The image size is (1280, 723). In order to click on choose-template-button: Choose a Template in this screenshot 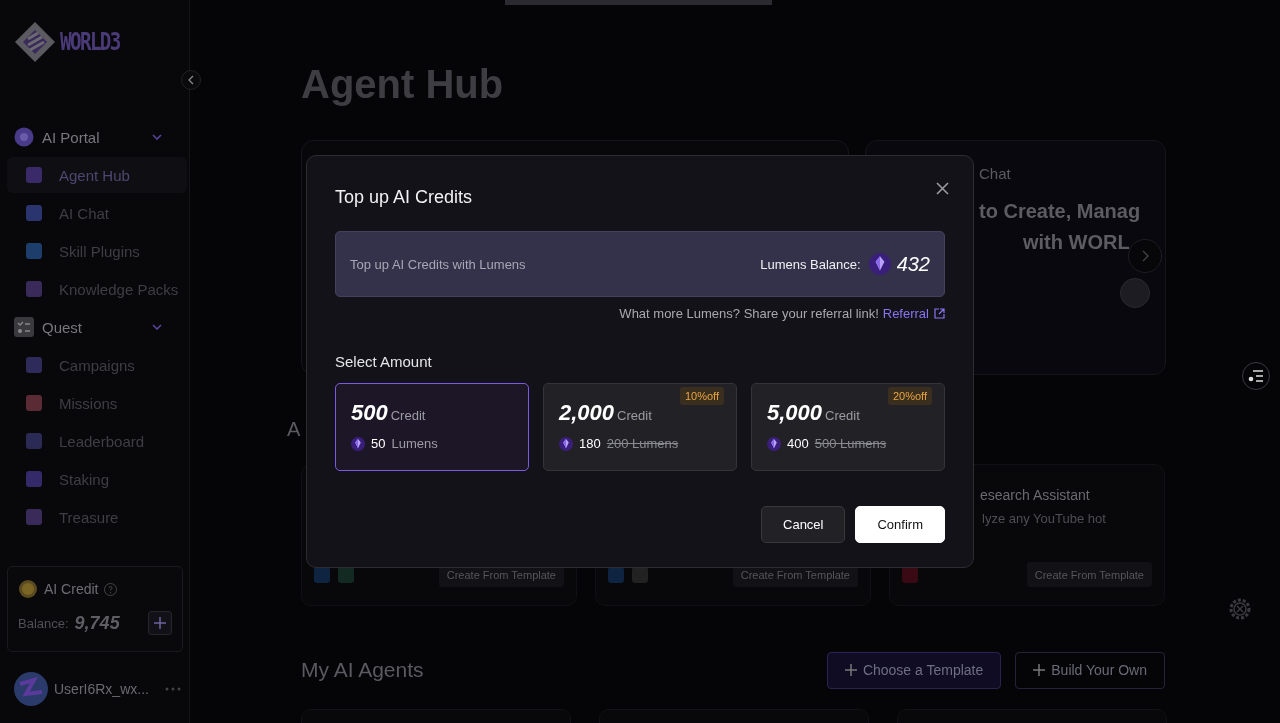, I will do `click(914, 670)`.